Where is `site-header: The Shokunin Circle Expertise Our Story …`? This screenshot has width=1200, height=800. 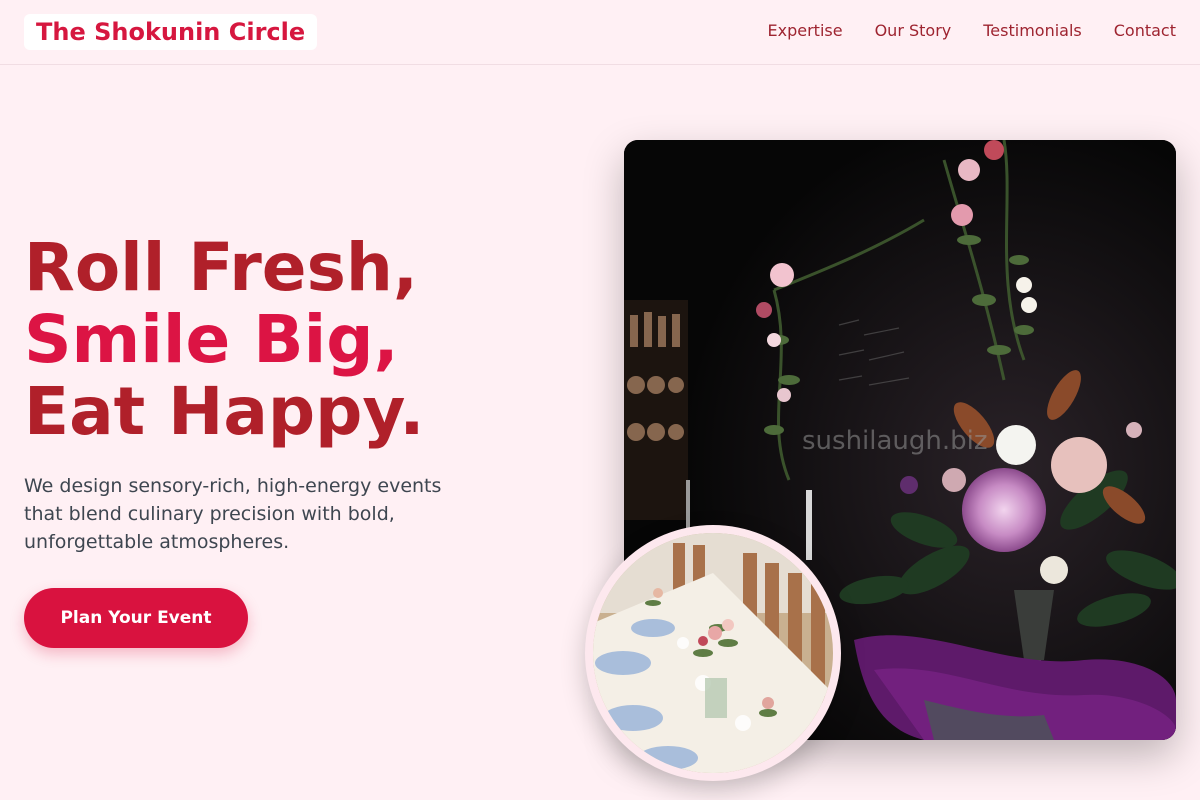 site-header: The Shokunin Circle Expertise Our Story … is located at coordinates (600, 32).